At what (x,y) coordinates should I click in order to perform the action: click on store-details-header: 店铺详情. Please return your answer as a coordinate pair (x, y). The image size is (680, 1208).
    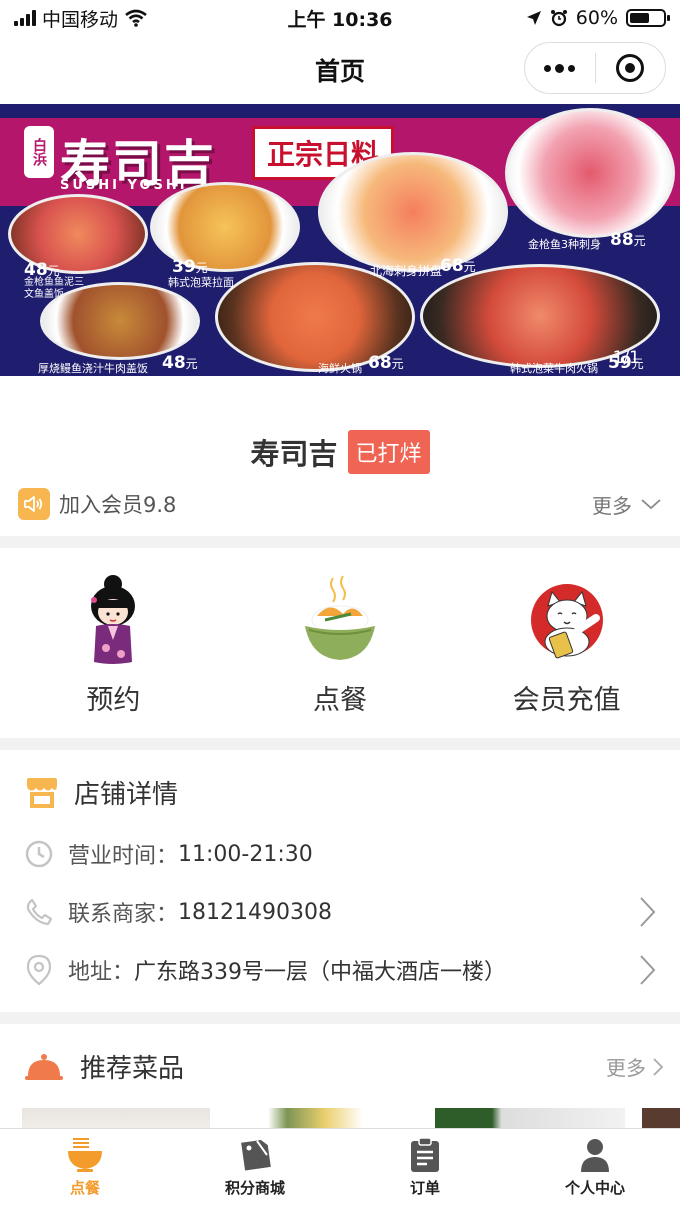
    Looking at the image, I should click on (101, 792).